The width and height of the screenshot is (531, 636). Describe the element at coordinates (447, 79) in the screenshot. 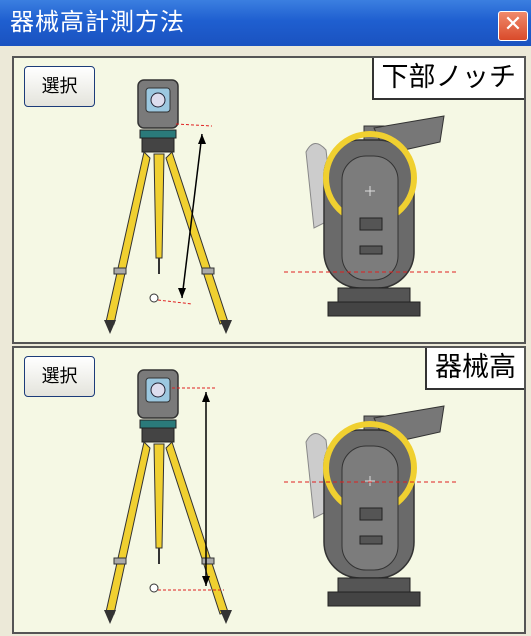

I see `option-label-lower-notch: 下部ノッチ` at that location.